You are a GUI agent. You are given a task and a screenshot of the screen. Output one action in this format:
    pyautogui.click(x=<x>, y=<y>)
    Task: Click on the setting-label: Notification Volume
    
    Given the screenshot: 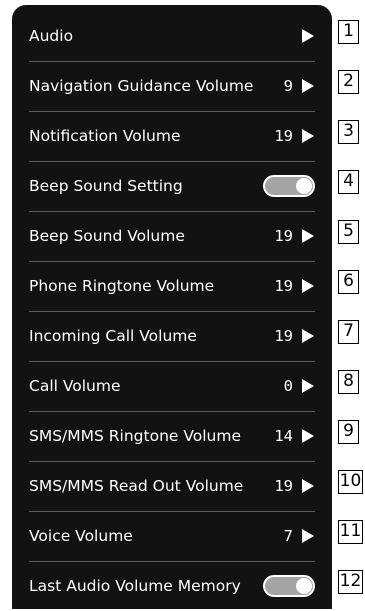 What is the action you would take?
    pyautogui.click(x=105, y=136)
    